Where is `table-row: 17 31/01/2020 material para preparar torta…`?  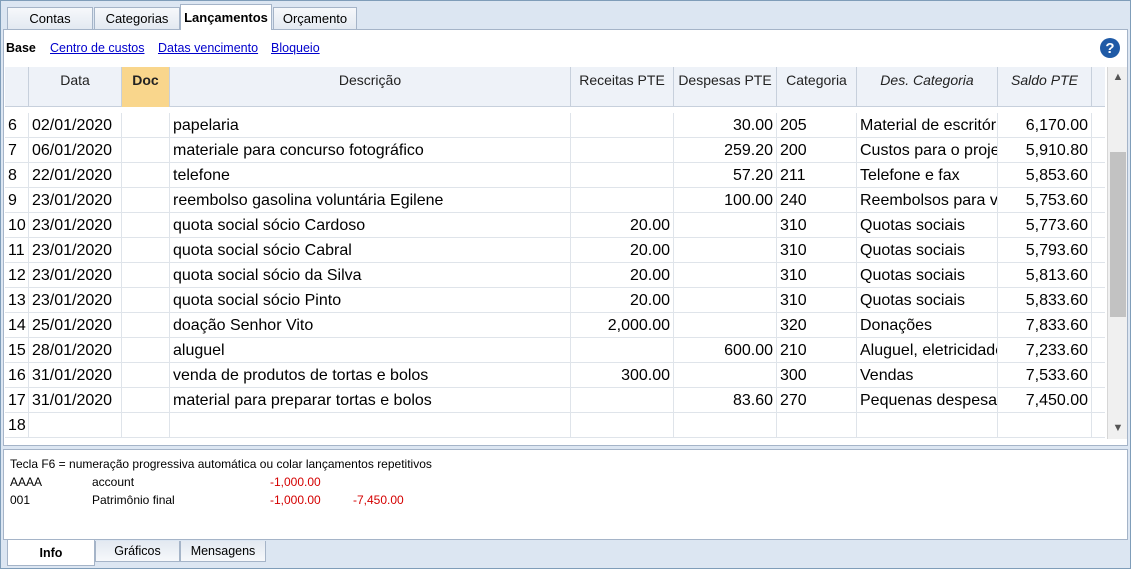 table-row: 17 31/01/2020 material para preparar torta… is located at coordinates (555, 400).